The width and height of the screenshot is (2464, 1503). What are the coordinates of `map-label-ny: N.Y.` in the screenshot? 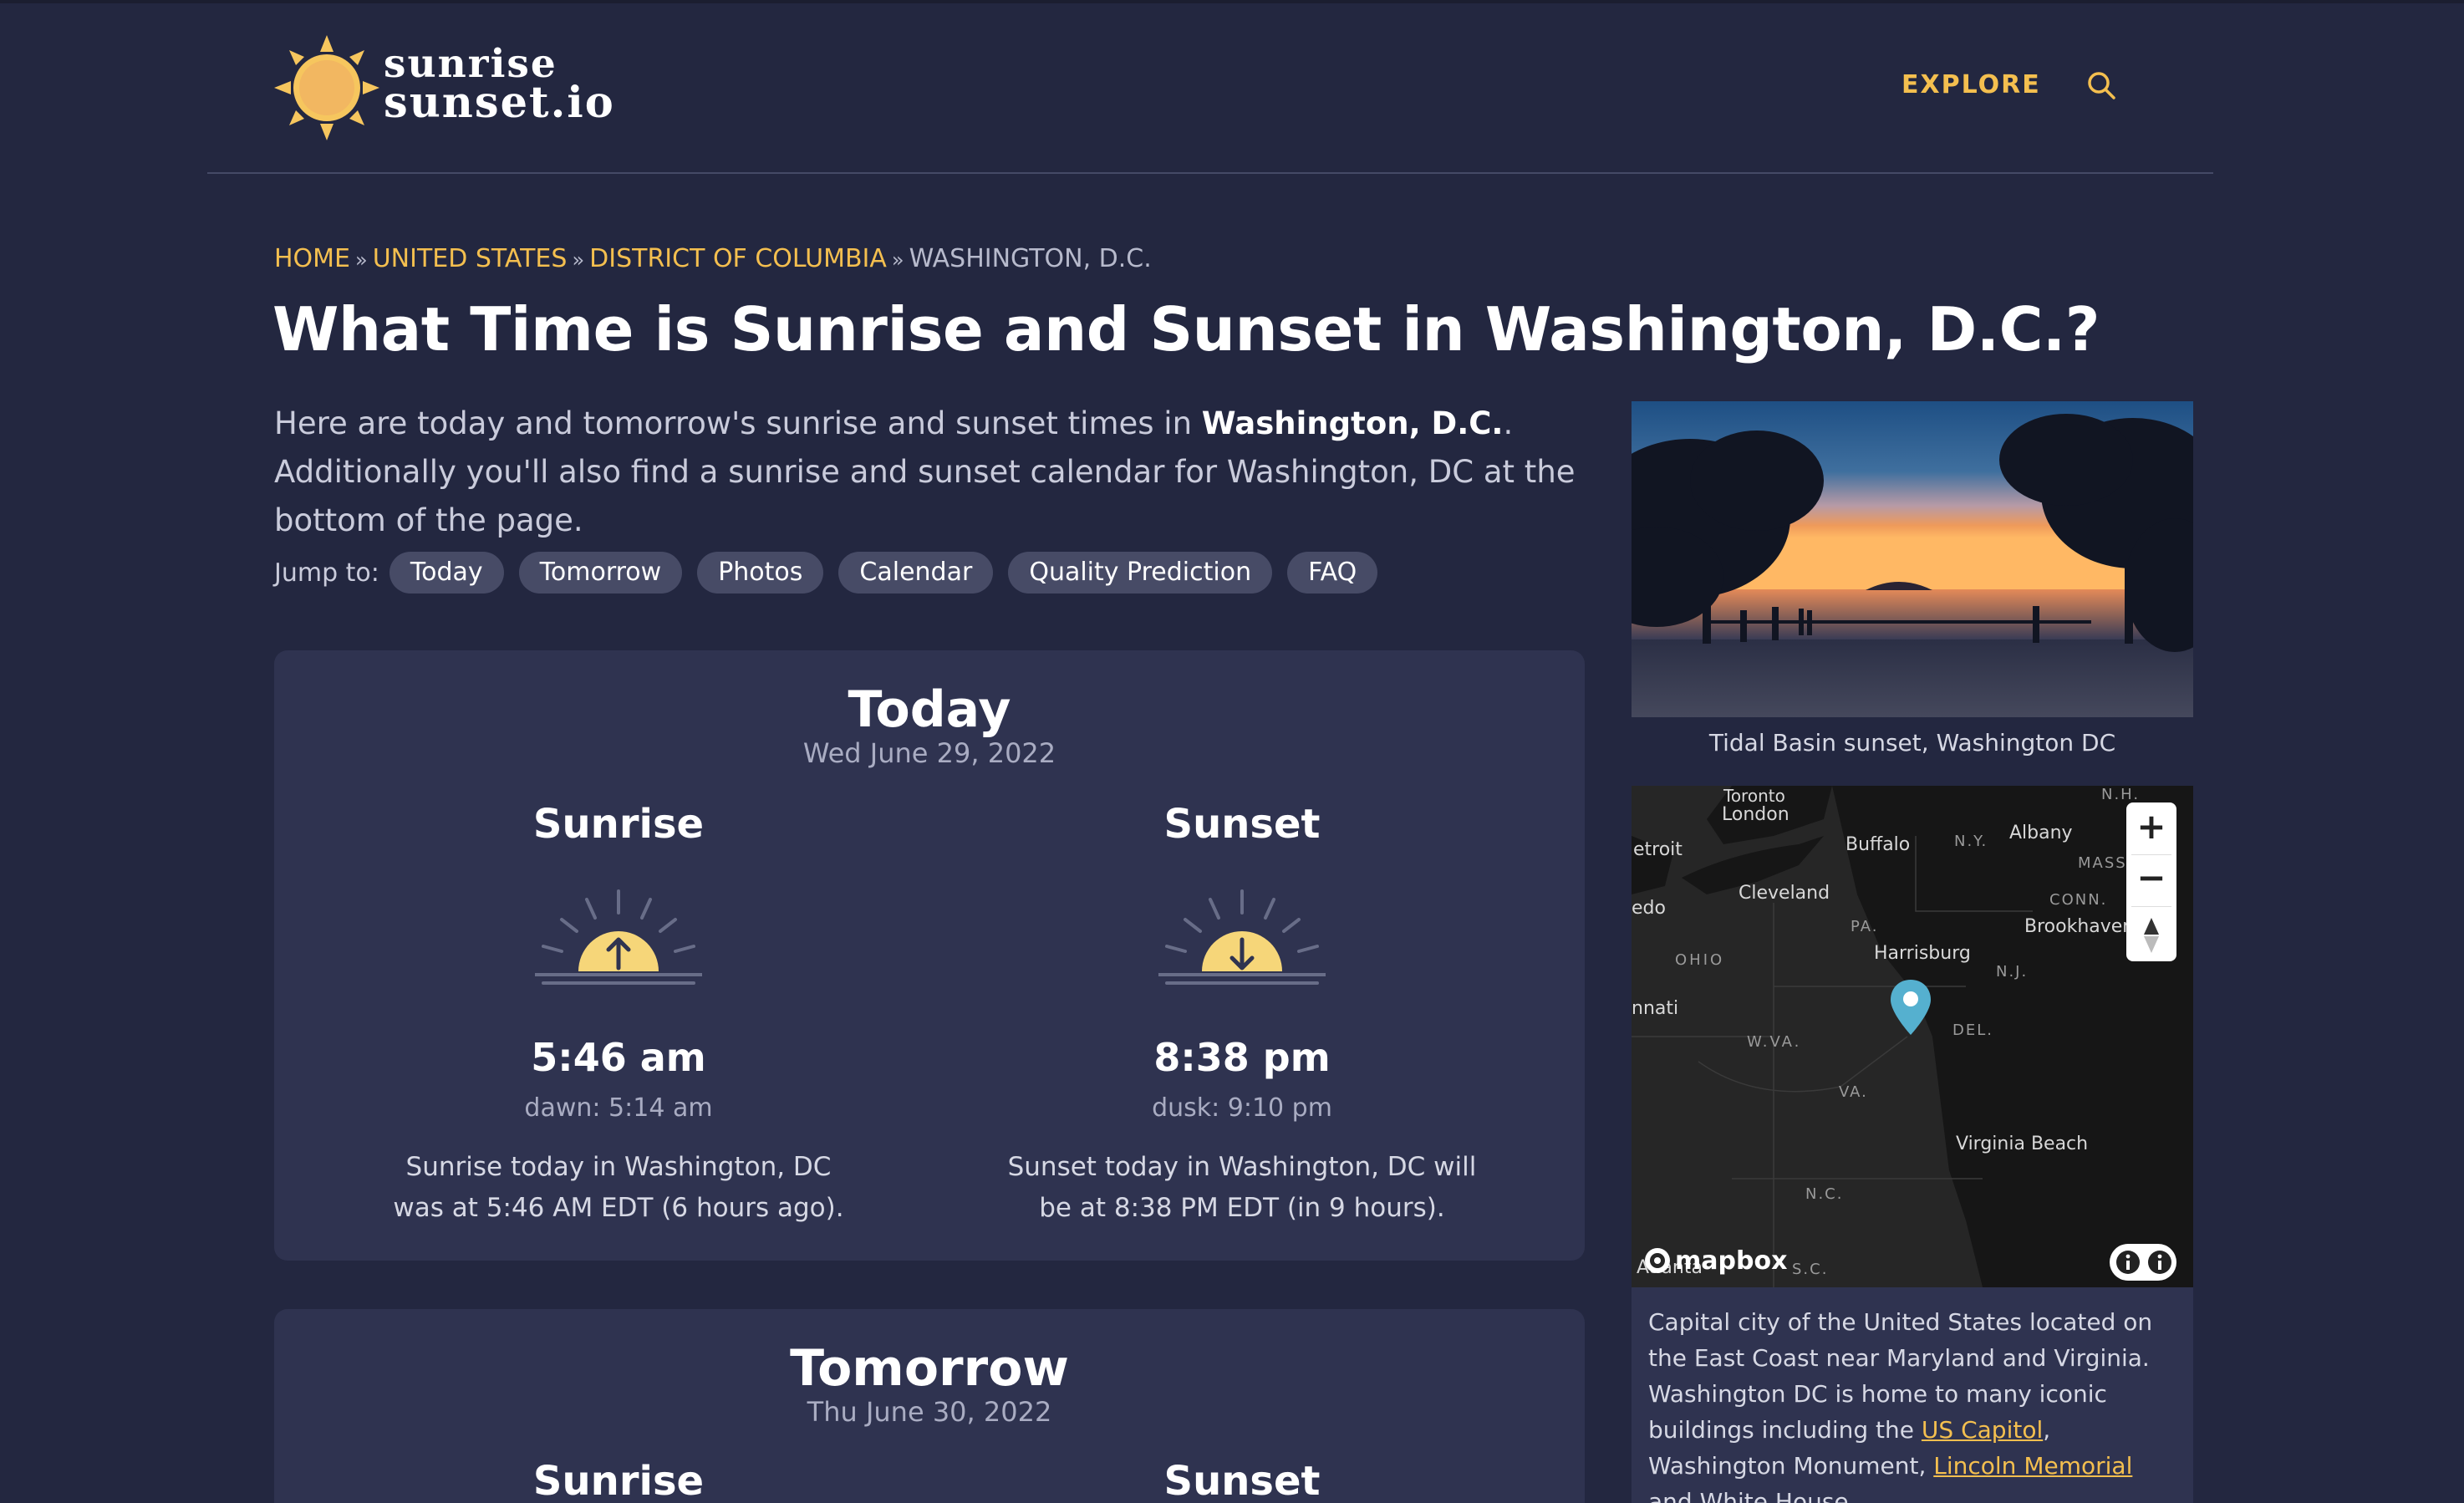 It's located at (1971, 841).